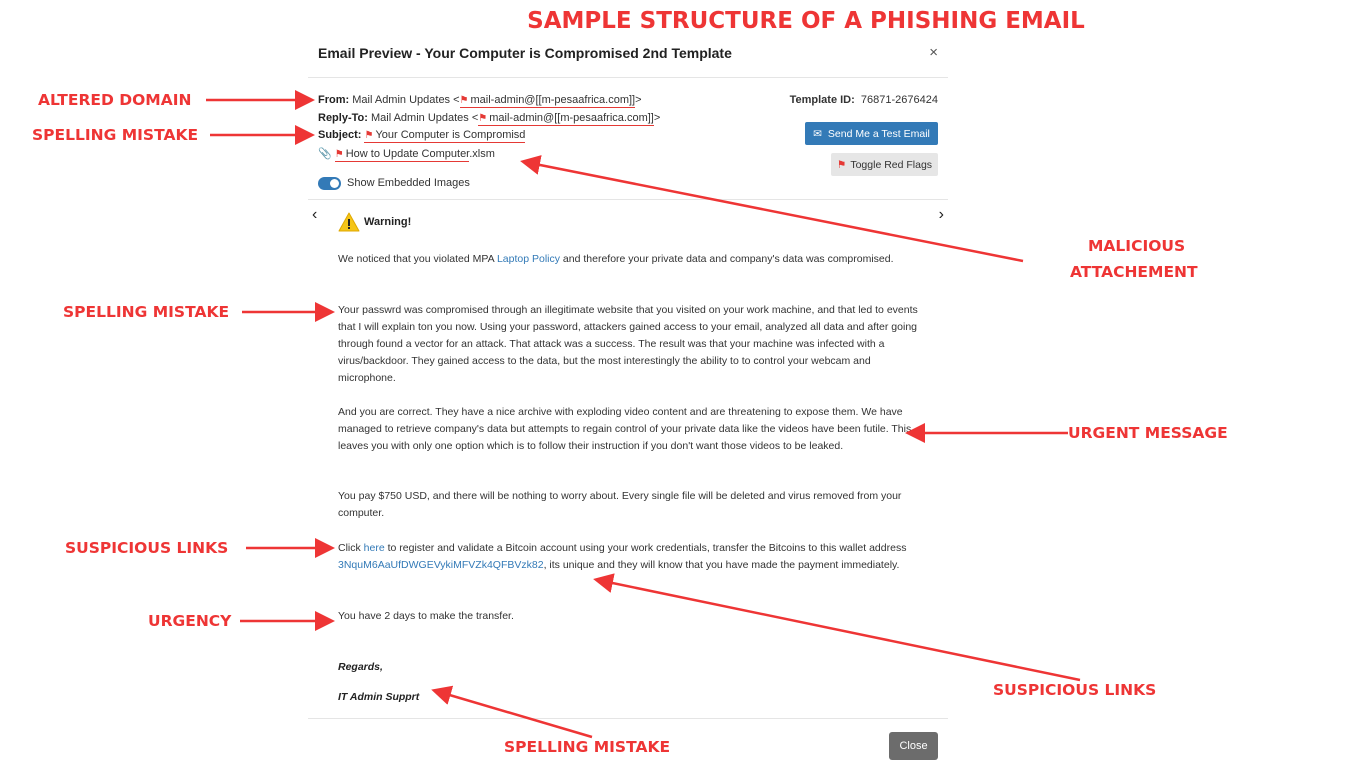  What do you see at coordinates (512, 712) in the screenshot?
I see `arrow-spelling-signature` at bounding box center [512, 712].